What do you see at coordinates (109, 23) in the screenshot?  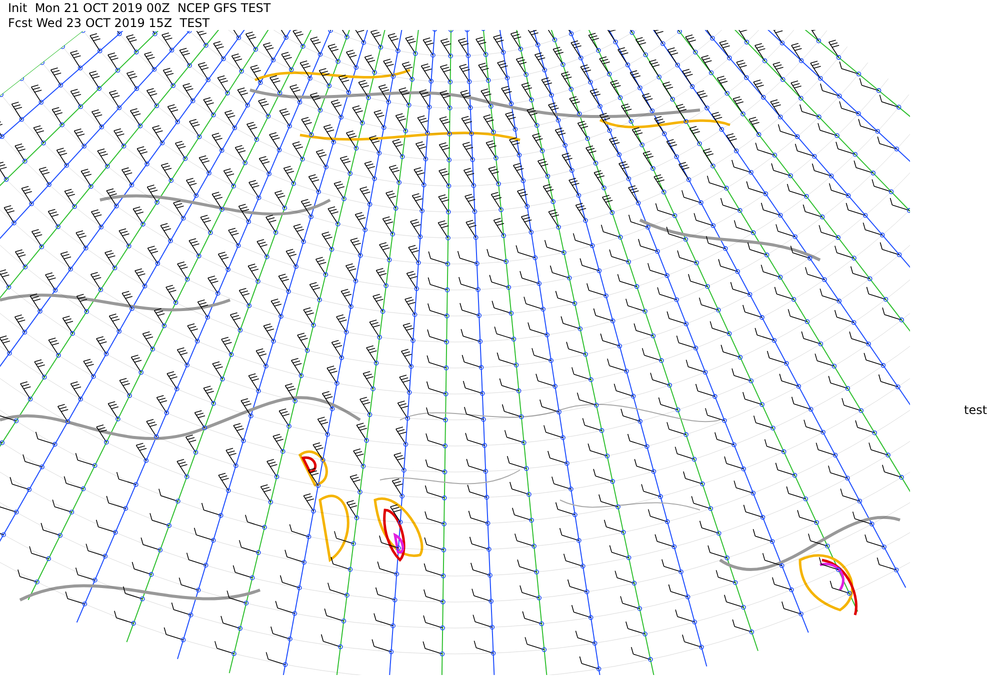 I see `forecast-time-label: Fcst Wed 23 OCT 2019 15Z TEST` at bounding box center [109, 23].